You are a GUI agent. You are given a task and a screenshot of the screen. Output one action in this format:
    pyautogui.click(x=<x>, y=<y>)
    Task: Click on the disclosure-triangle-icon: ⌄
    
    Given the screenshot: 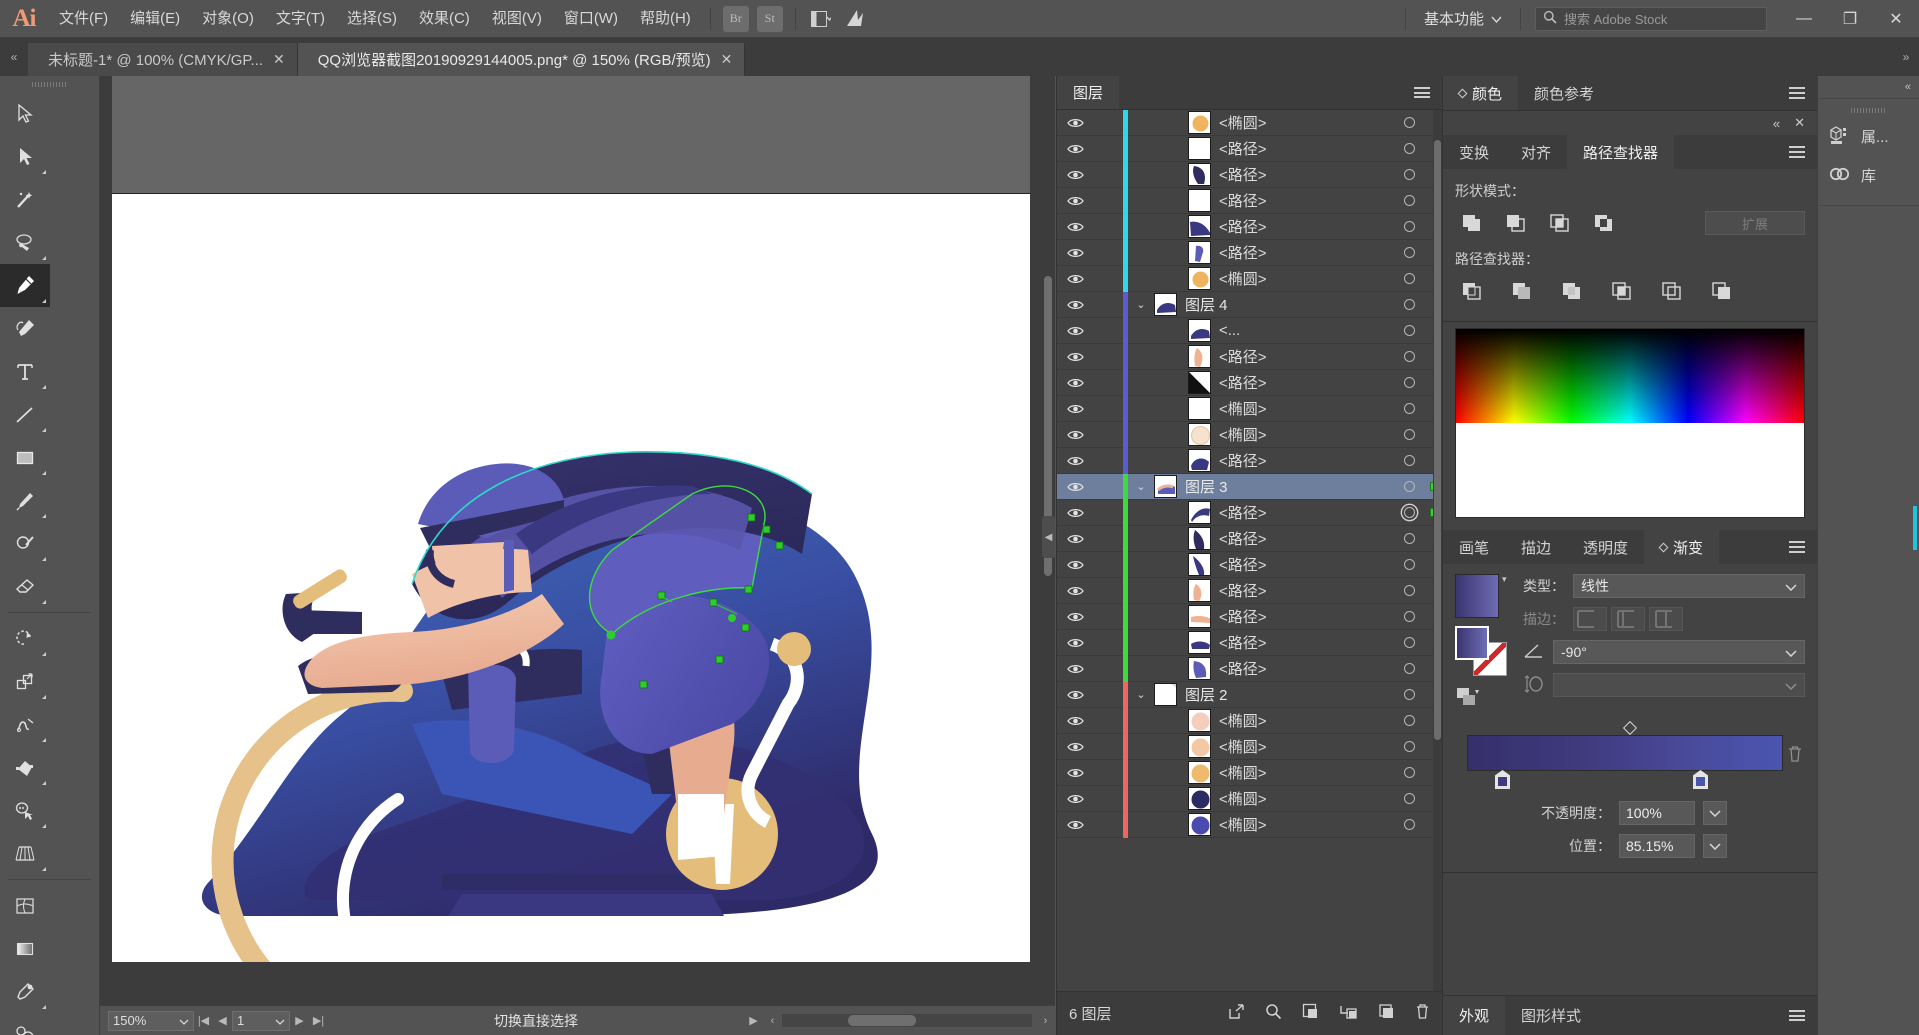 What is the action you would take?
    pyautogui.click(x=1141, y=694)
    